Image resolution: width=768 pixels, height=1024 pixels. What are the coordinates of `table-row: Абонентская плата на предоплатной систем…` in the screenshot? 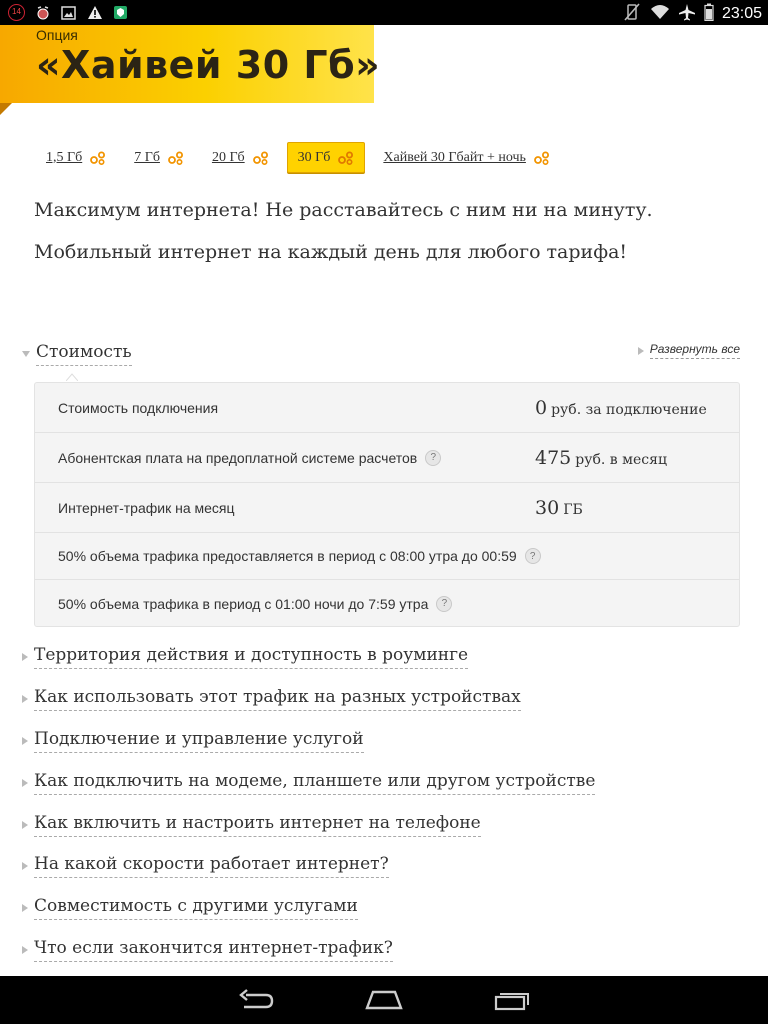 It's located at (387, 458).